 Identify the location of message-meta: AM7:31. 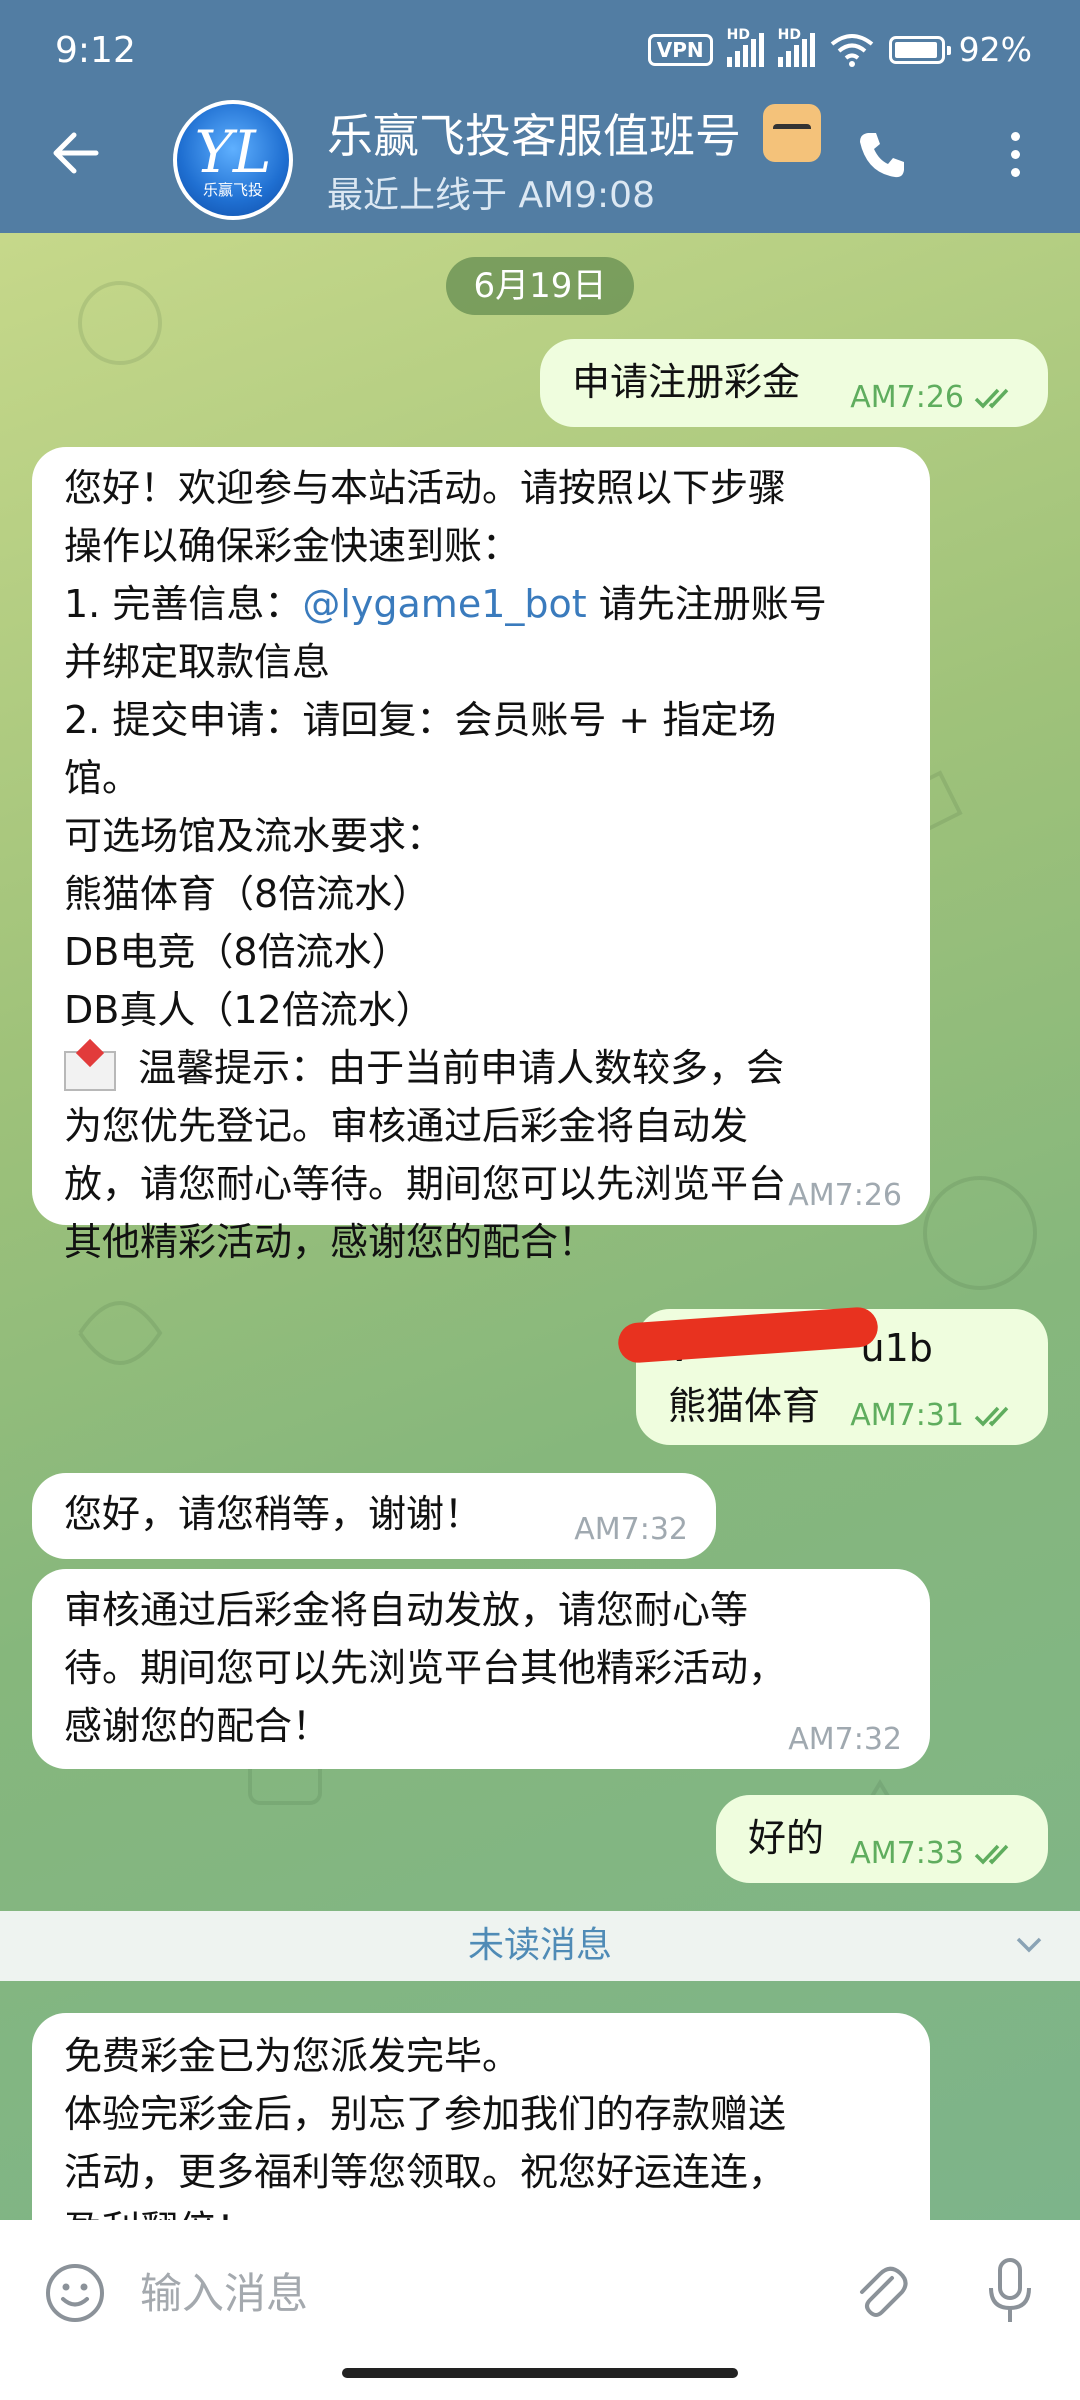
(935, 1416).